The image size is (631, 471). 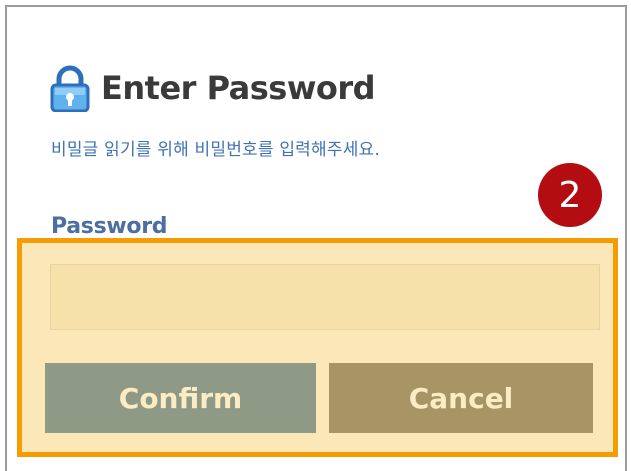 What do you see at coordinates (109, 226) in the screenshot?
I see `password-label: Password` at bounding box center [109, 226].